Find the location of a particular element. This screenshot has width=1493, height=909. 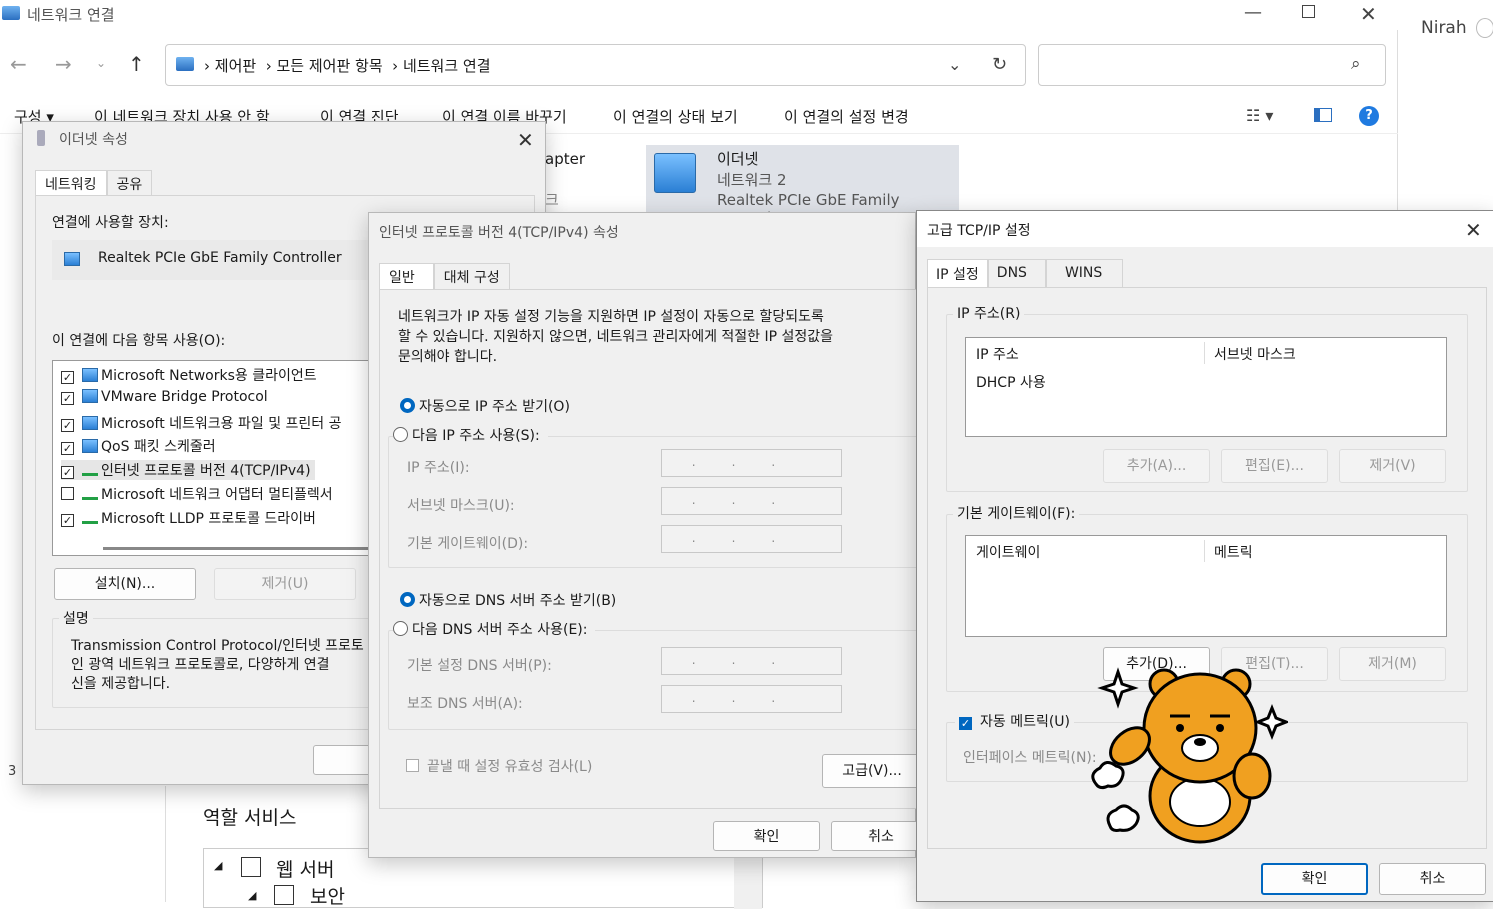

user-name: Nirah is located at coordinates (1444, 28).